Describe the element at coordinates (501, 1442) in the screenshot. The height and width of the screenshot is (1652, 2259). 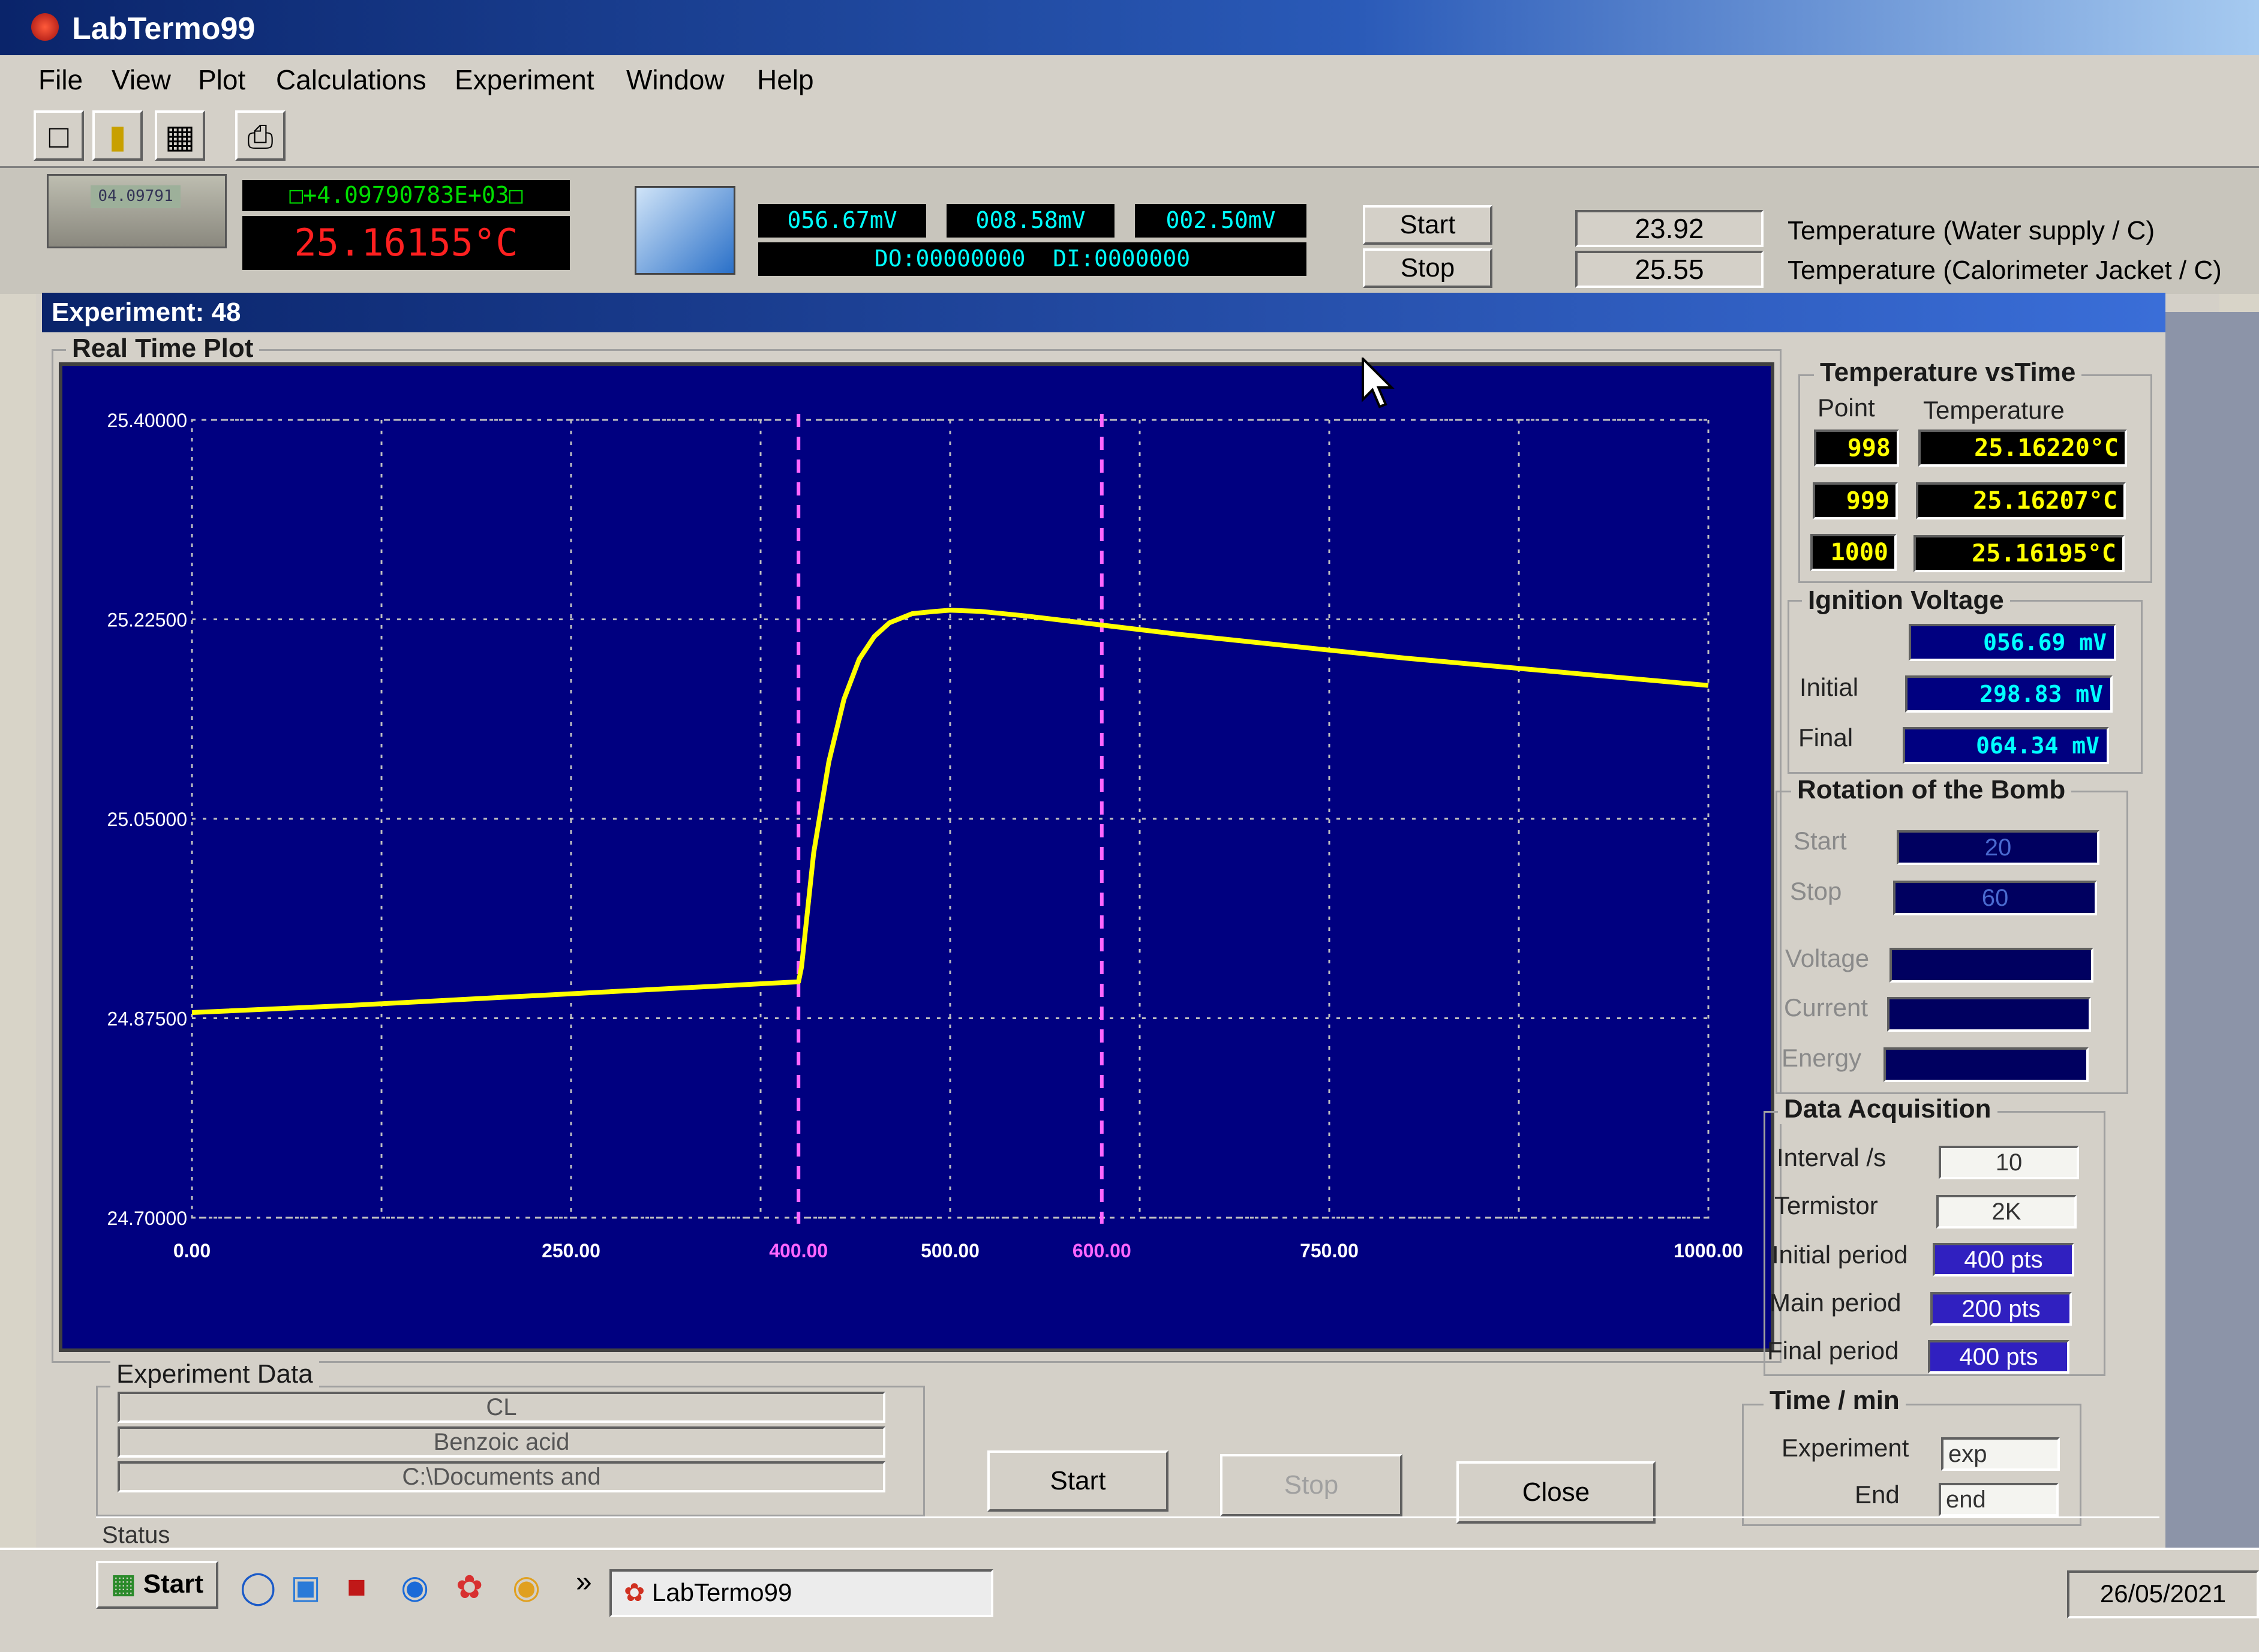
I see `experiment-data-field-2: Benzoic acid` at that location.